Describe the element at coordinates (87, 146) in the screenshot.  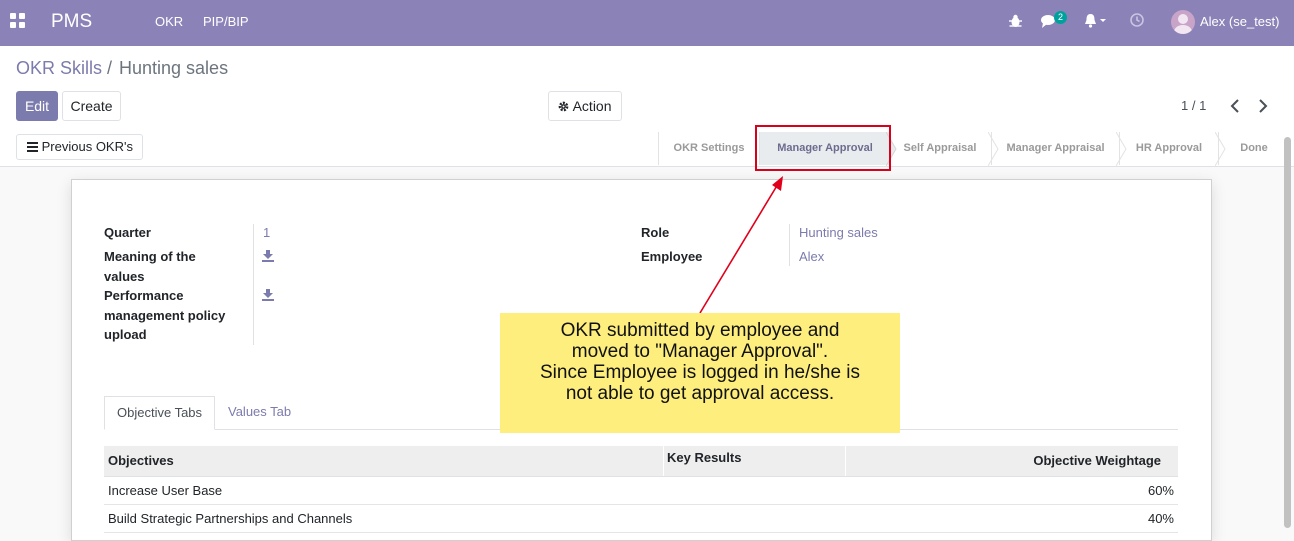
I see `previous-okrs-label: Previous OKR's` at that location.